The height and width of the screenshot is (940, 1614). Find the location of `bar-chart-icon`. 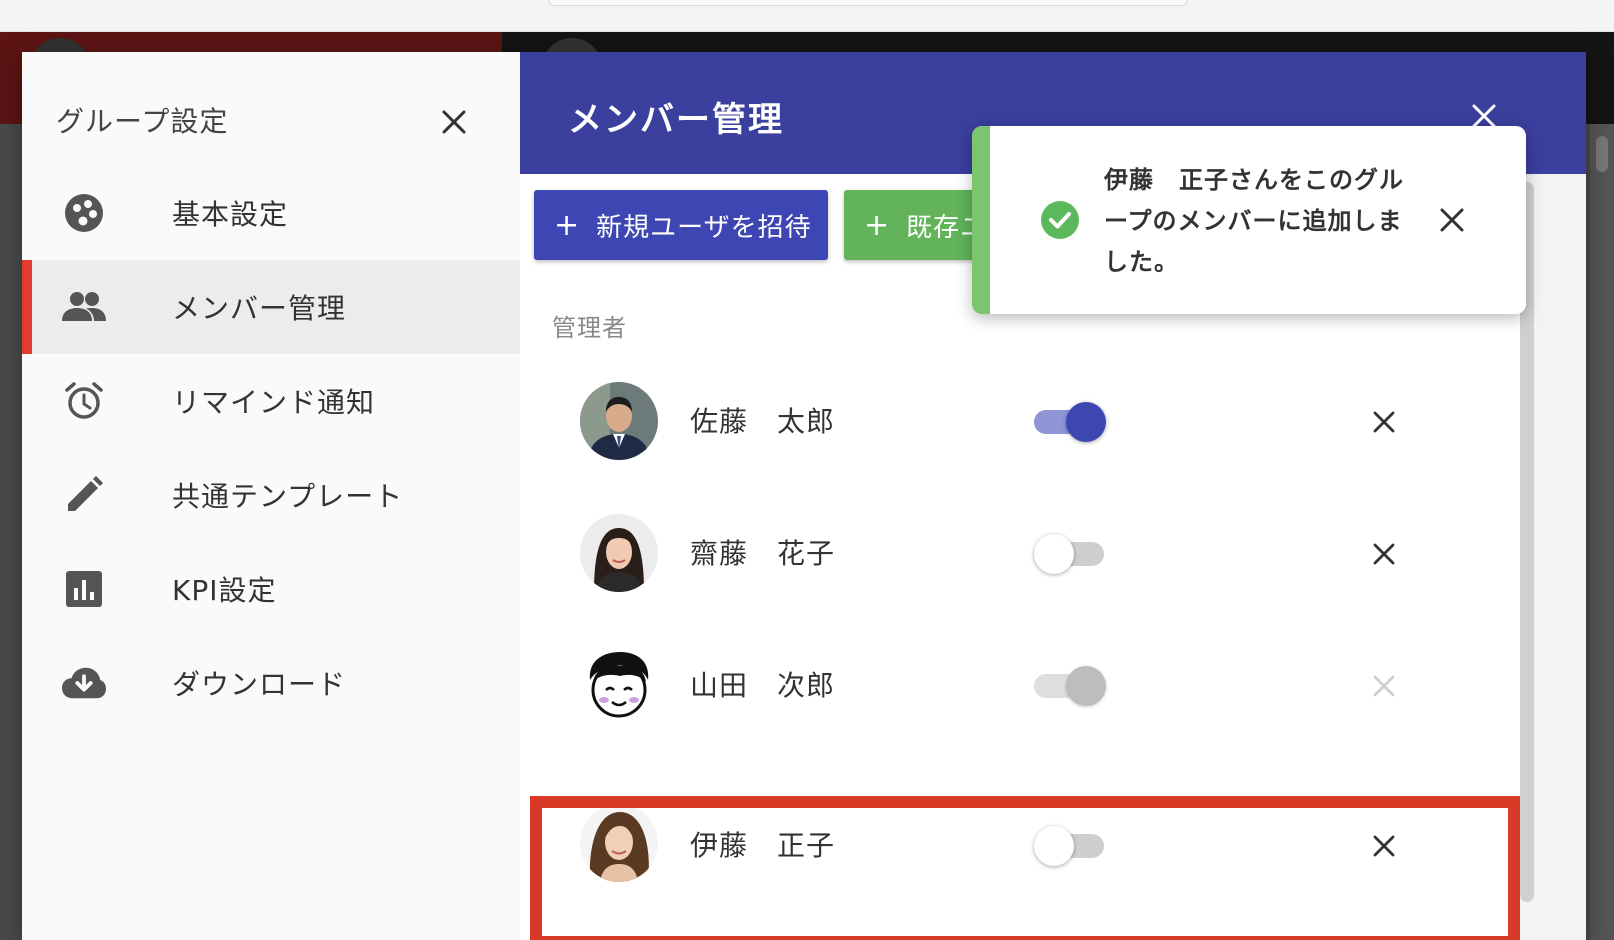

bar-chart-icon is located at coordinates (84, 589).